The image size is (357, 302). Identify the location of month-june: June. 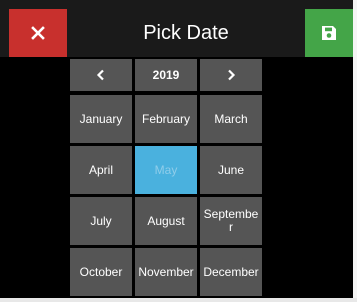
(231, 170).